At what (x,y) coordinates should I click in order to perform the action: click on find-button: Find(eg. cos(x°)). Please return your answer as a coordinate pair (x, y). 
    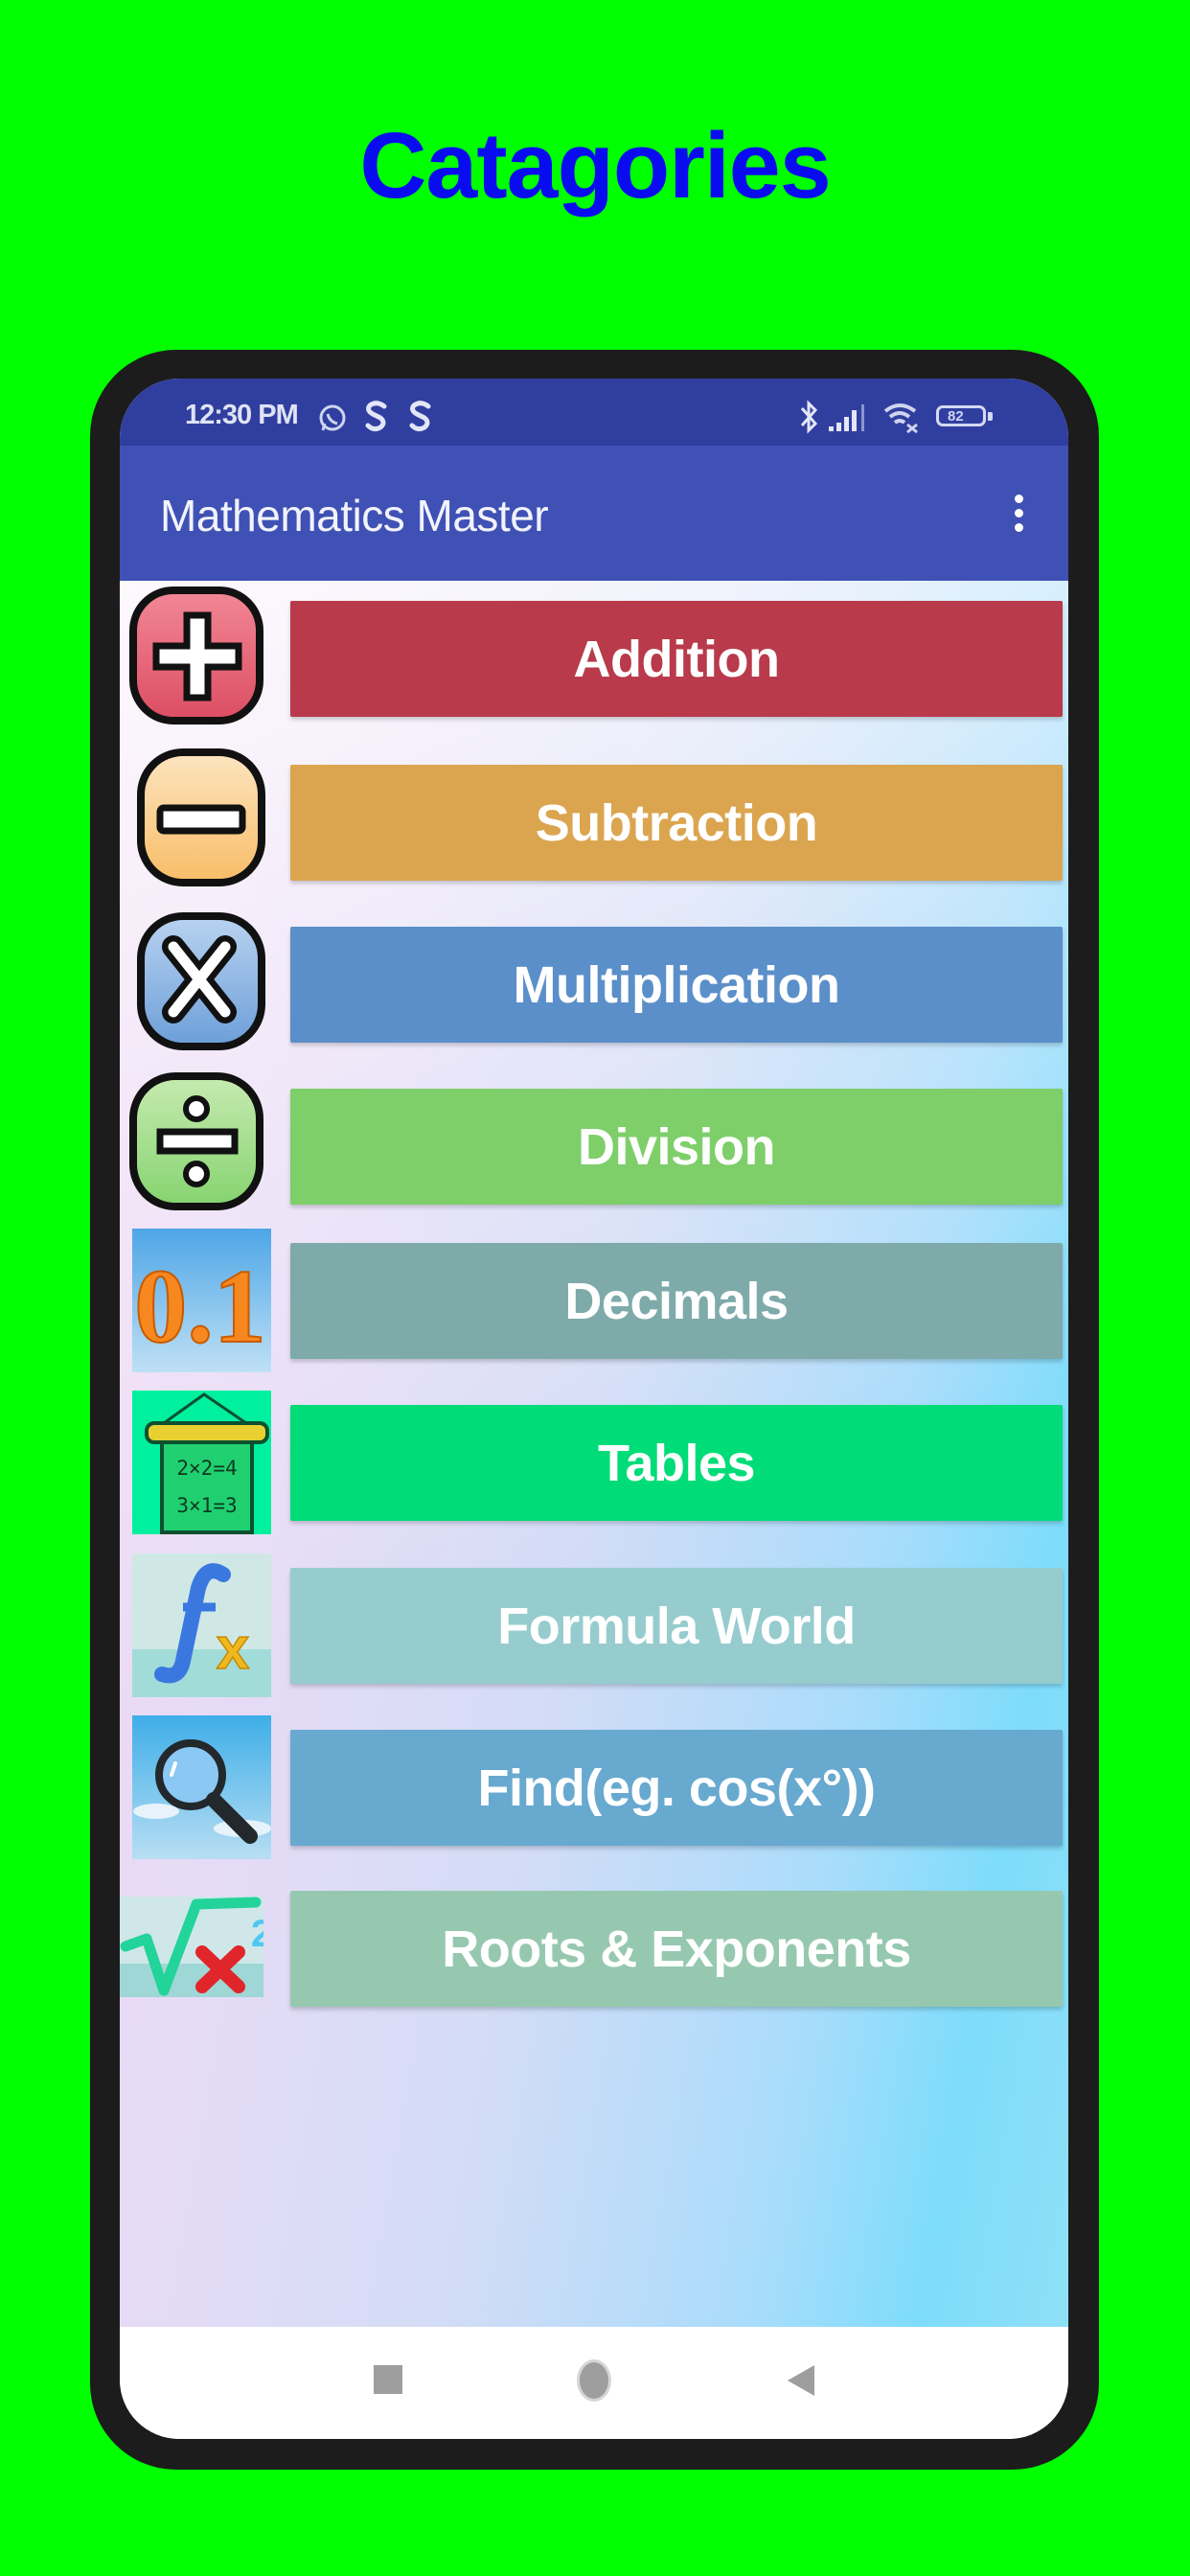
    Looking at the image, I should click on (677, 1788).